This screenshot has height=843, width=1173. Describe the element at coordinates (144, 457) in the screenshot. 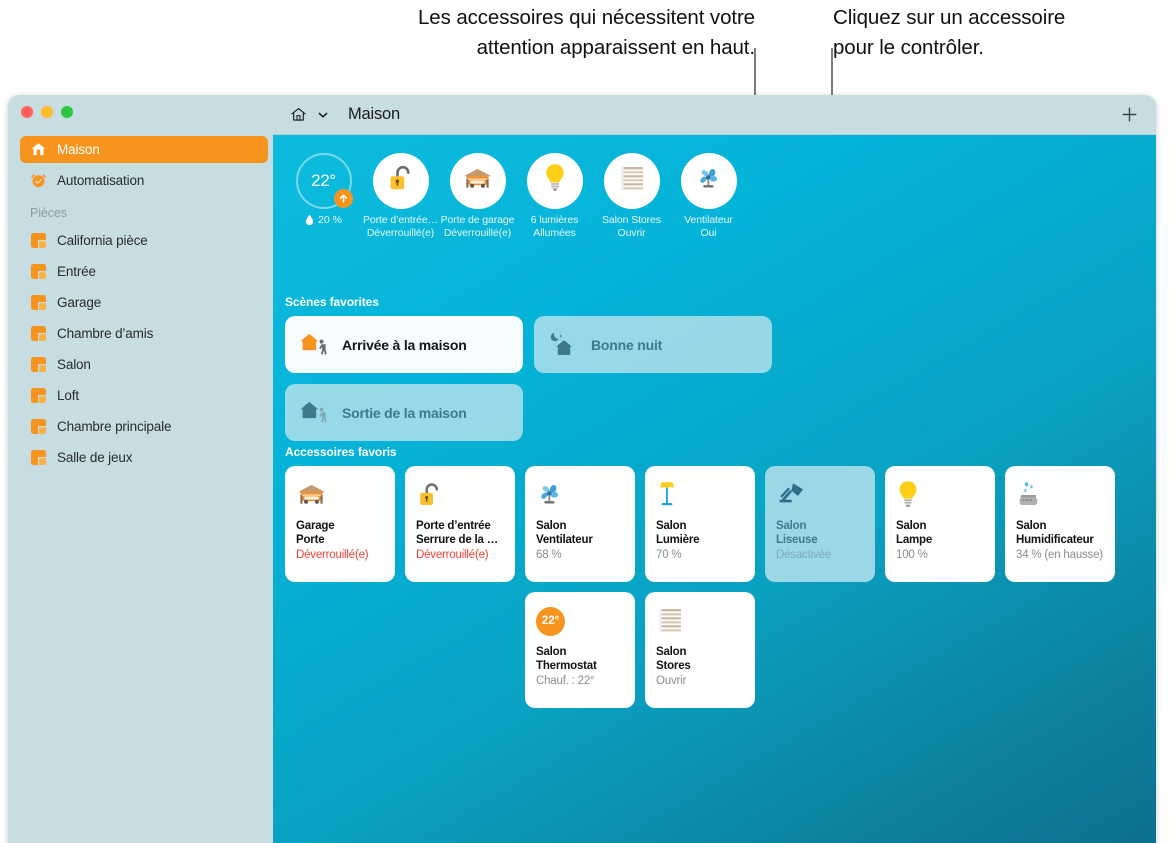

I see `sidebar-item-salle-de-jeux: Salle de jeux` at that location.